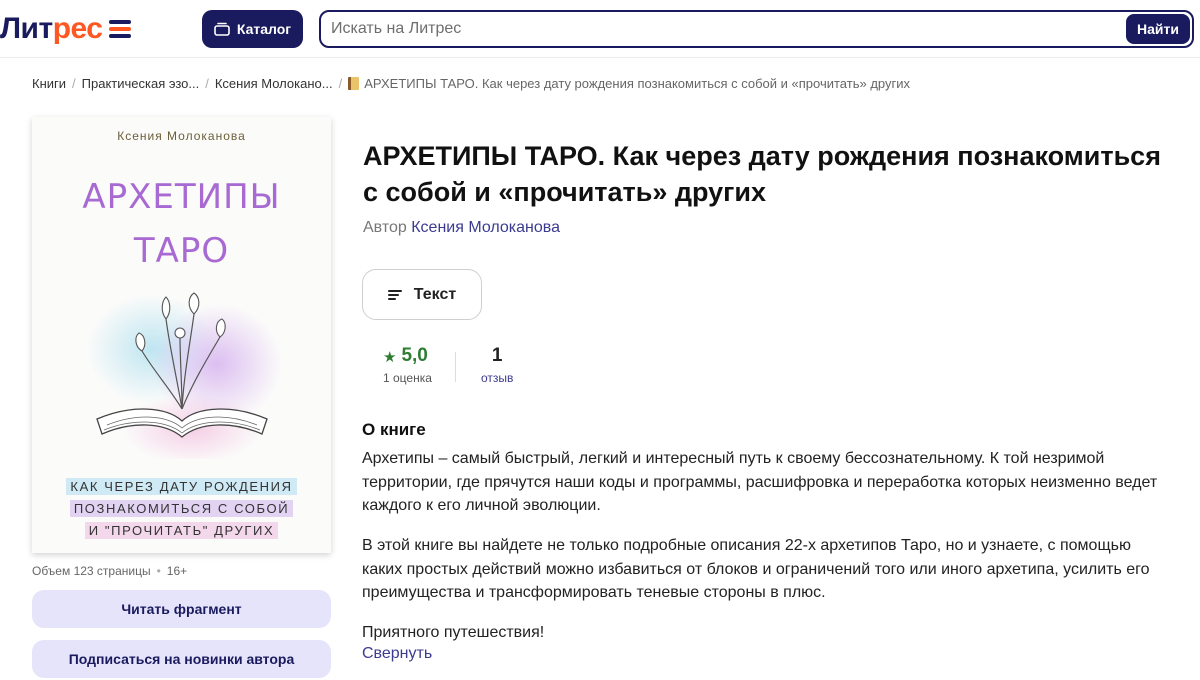 This screenshot has height=680, width=1200. What do you see at coordinates (181, 530) in the screenshot?
I see `cover-subtitle-line3: И "ПРОЧИТАТЬ" ДРУГИХ` at bounding box center [181, 530].